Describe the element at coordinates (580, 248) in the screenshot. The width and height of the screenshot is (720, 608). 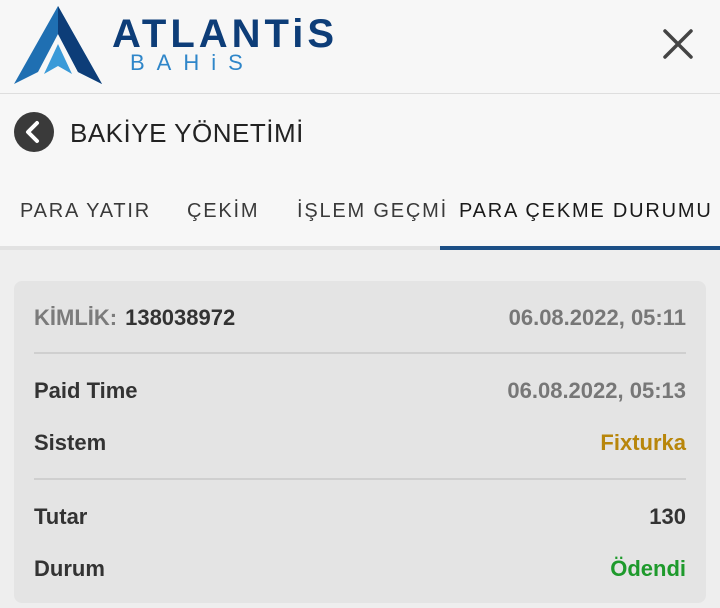
I see `active-tab-indicator` at that location.